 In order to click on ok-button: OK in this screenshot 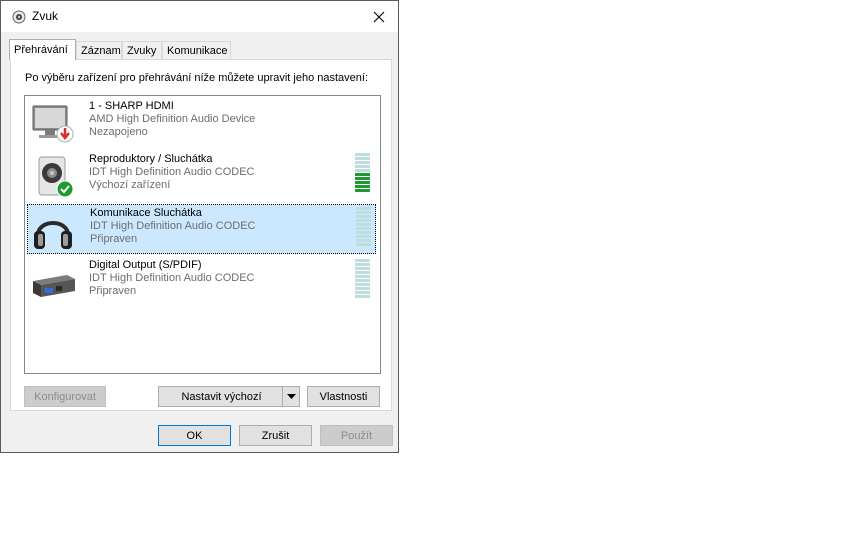, I will do `click(194, 435)`.